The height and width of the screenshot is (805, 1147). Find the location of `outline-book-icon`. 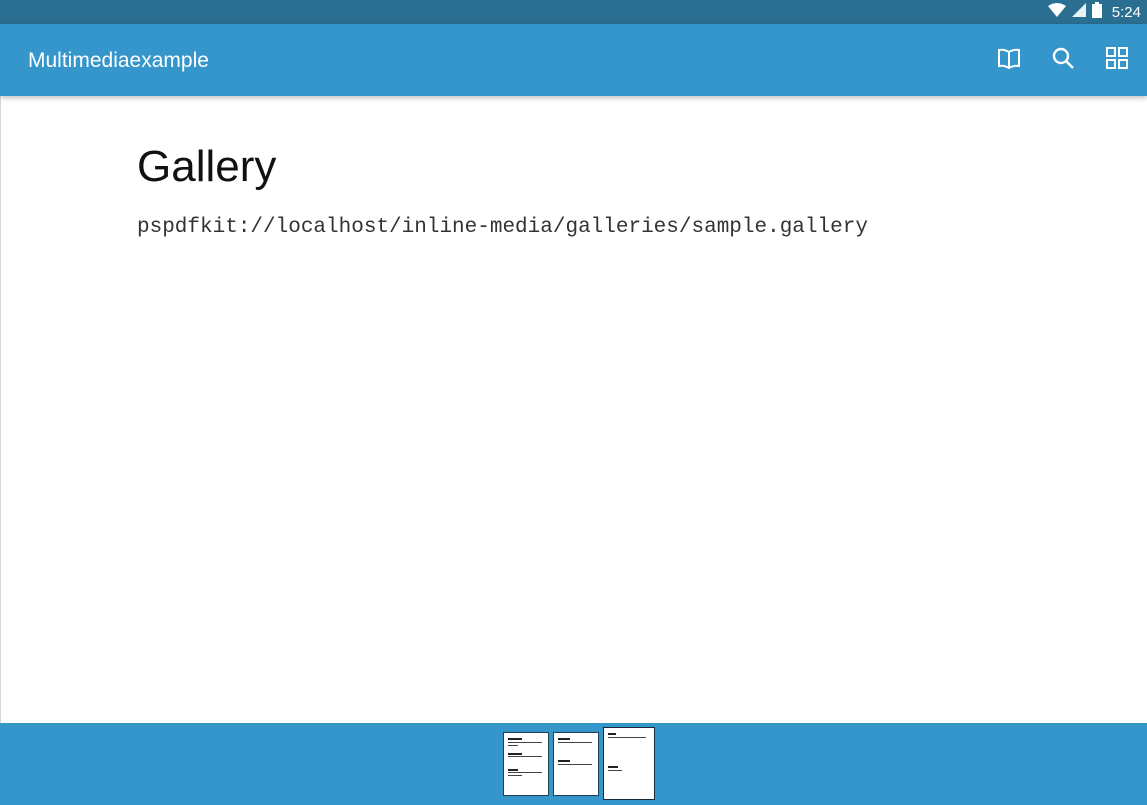

outline-book-icon is located at coordinates (1009, 60).